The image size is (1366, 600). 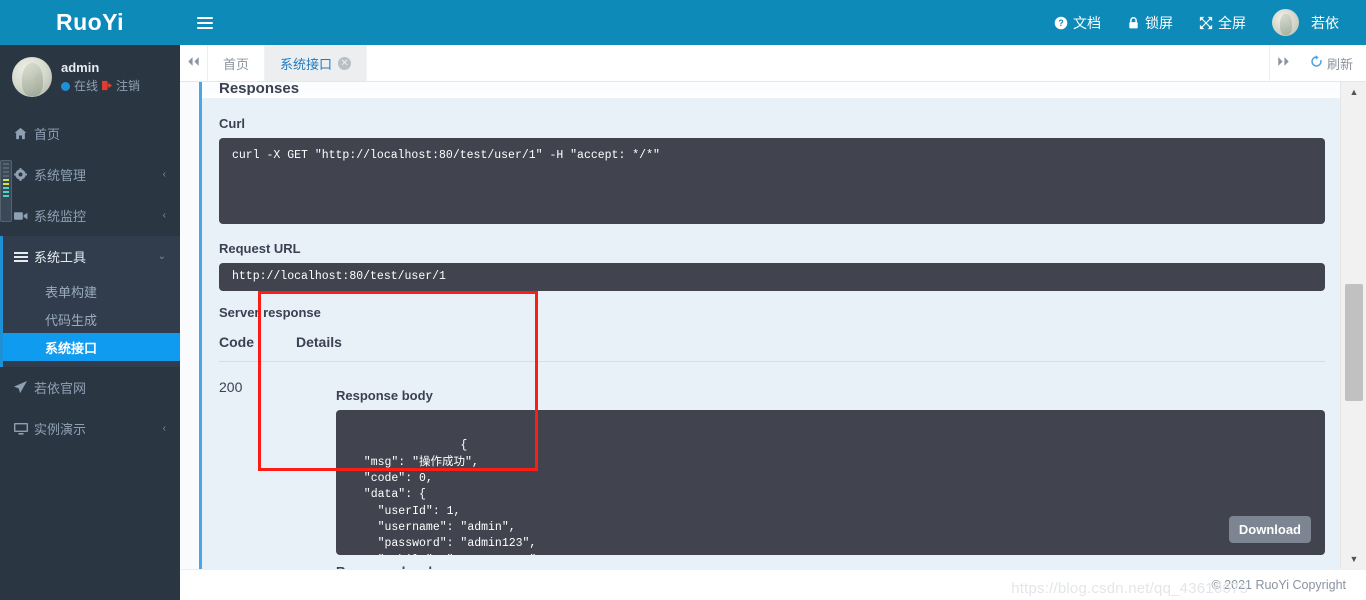 I want to click on response-code-value: 200, so click(x=231, y=387).